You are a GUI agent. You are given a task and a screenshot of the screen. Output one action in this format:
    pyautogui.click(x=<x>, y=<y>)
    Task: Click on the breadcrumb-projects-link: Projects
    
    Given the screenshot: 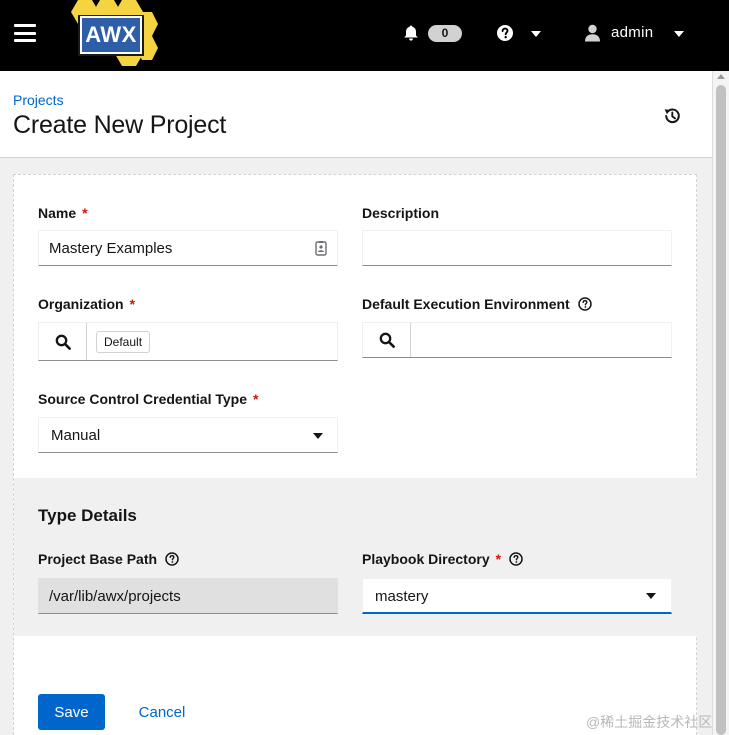 What is the action you would take?
    pyautogui.click(x=38, y=100)
    